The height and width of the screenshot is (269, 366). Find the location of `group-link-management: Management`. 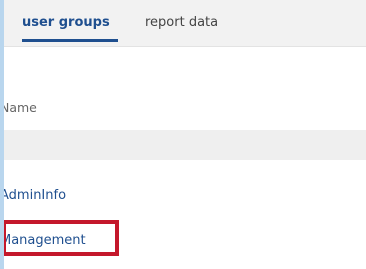

group-link-management: Management is located at coordinates (43, 241).